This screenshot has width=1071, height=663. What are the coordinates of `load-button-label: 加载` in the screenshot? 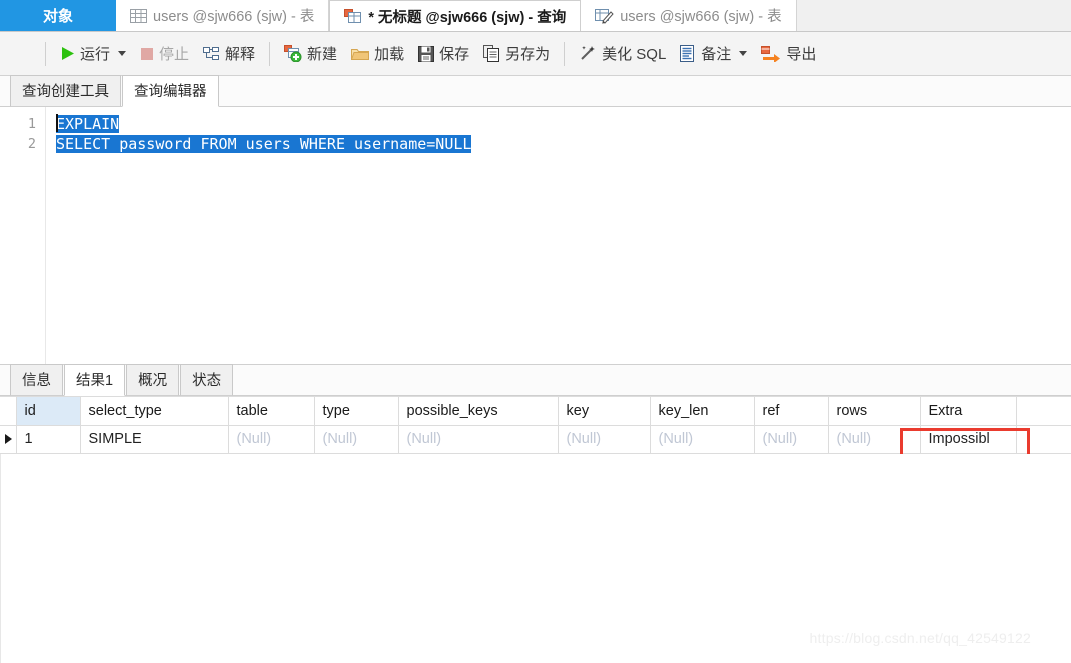 It's located at (389, 54).